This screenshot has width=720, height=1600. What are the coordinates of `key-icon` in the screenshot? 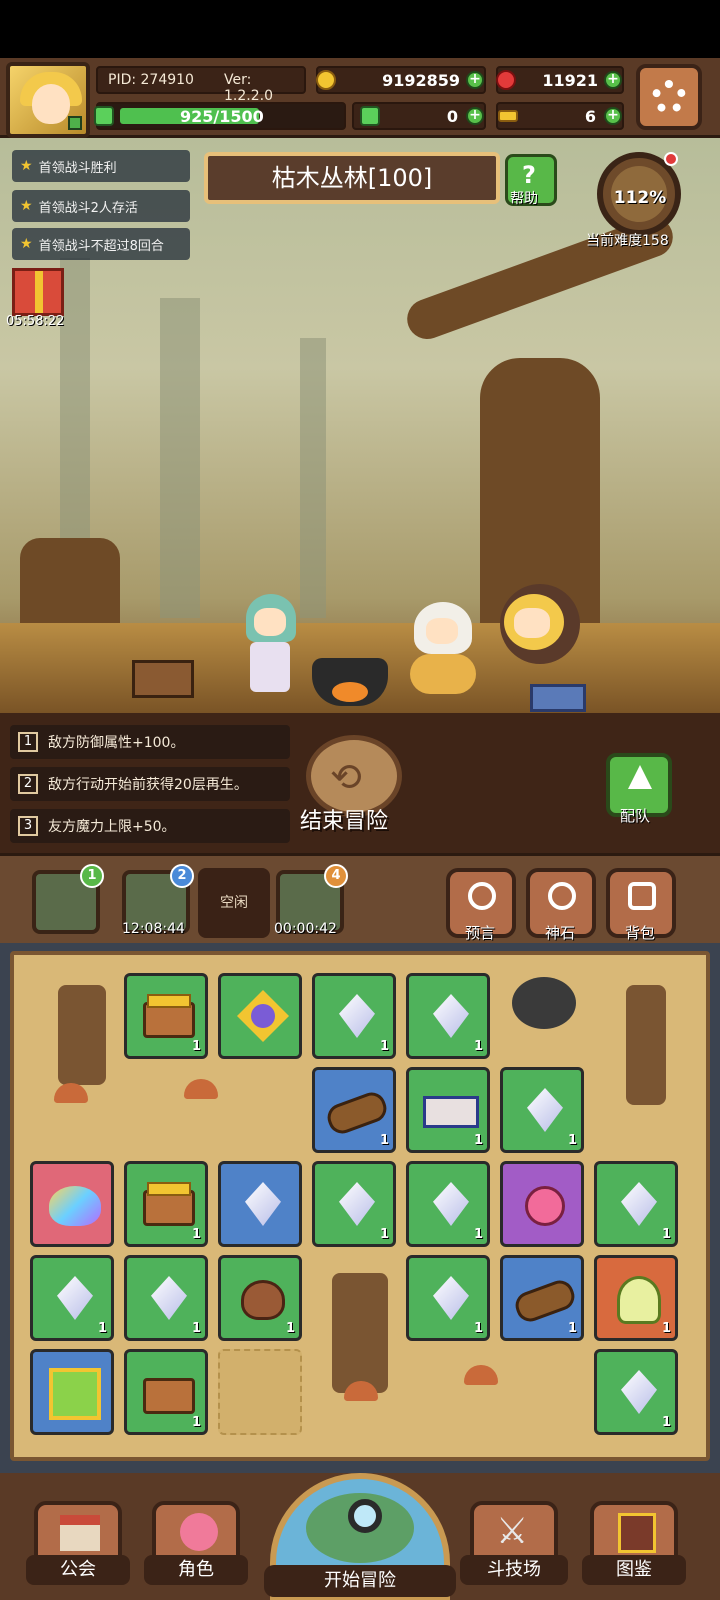 It's located at (508, 116).